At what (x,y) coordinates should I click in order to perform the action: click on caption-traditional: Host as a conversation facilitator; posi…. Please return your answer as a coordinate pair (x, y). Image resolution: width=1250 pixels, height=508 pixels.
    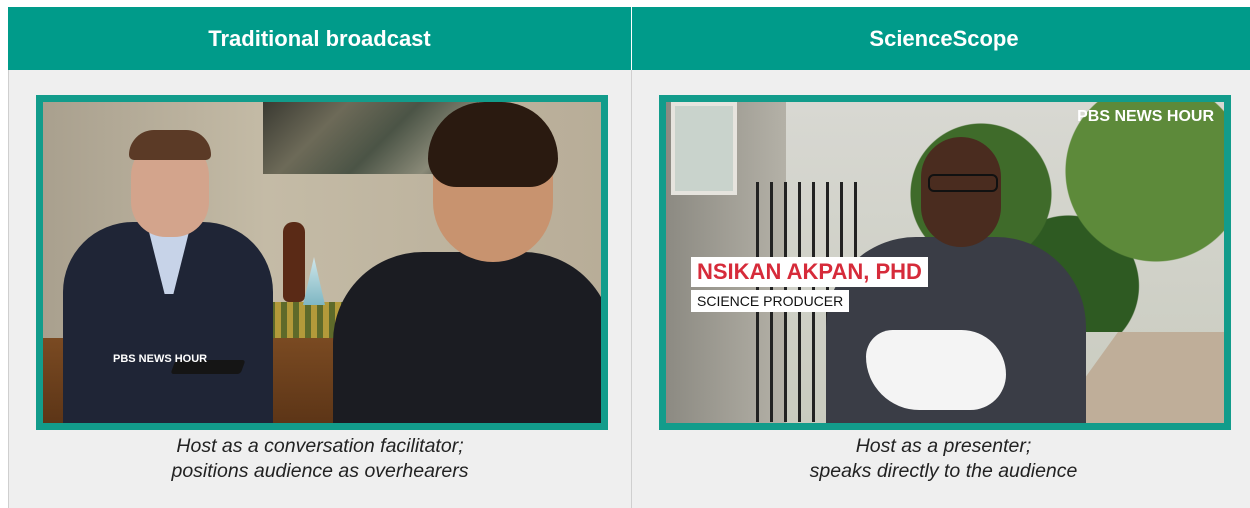
    Looking at the image, I should click on (320, 458).